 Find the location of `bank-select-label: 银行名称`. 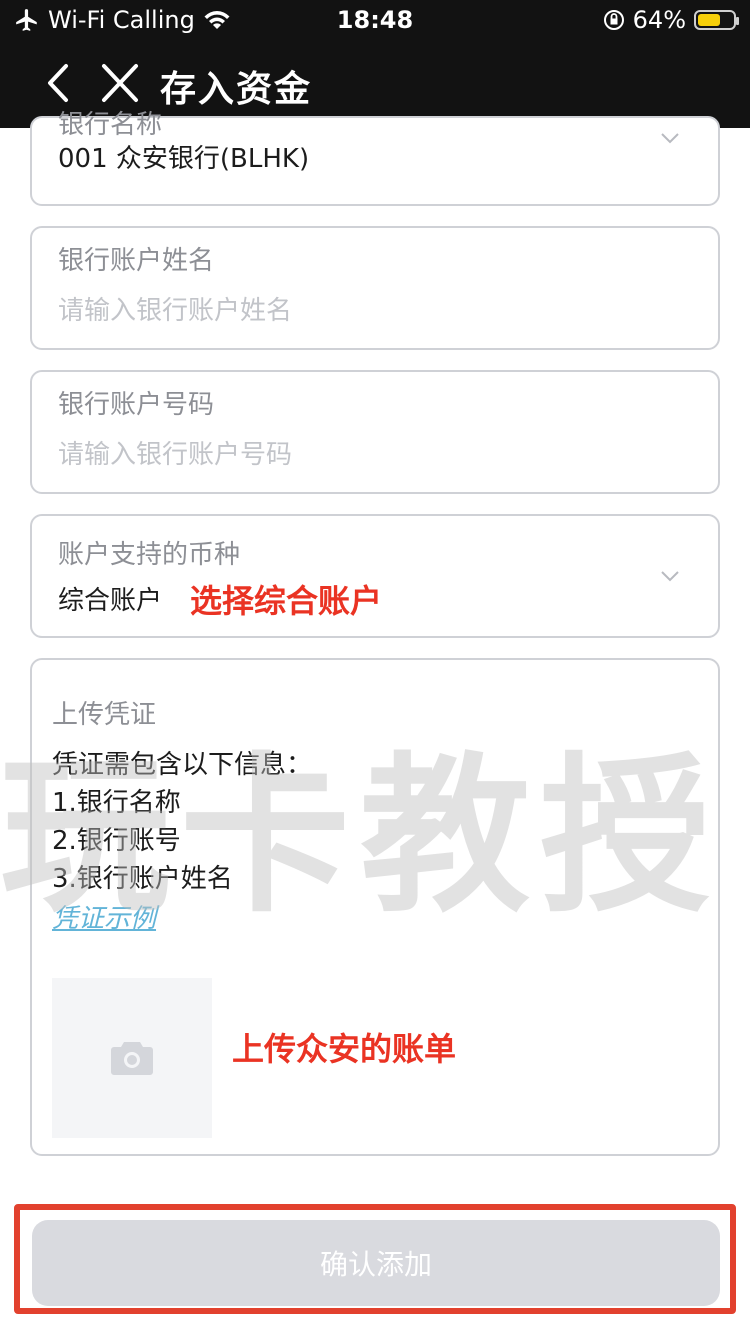

bank-select-label: 银行名称 is located at coordinates (110, 125).